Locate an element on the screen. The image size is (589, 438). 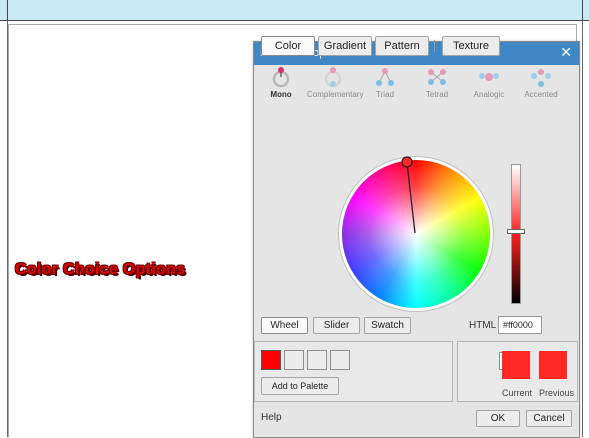
outer-window-top-bar is located at coordinates (294, 10).